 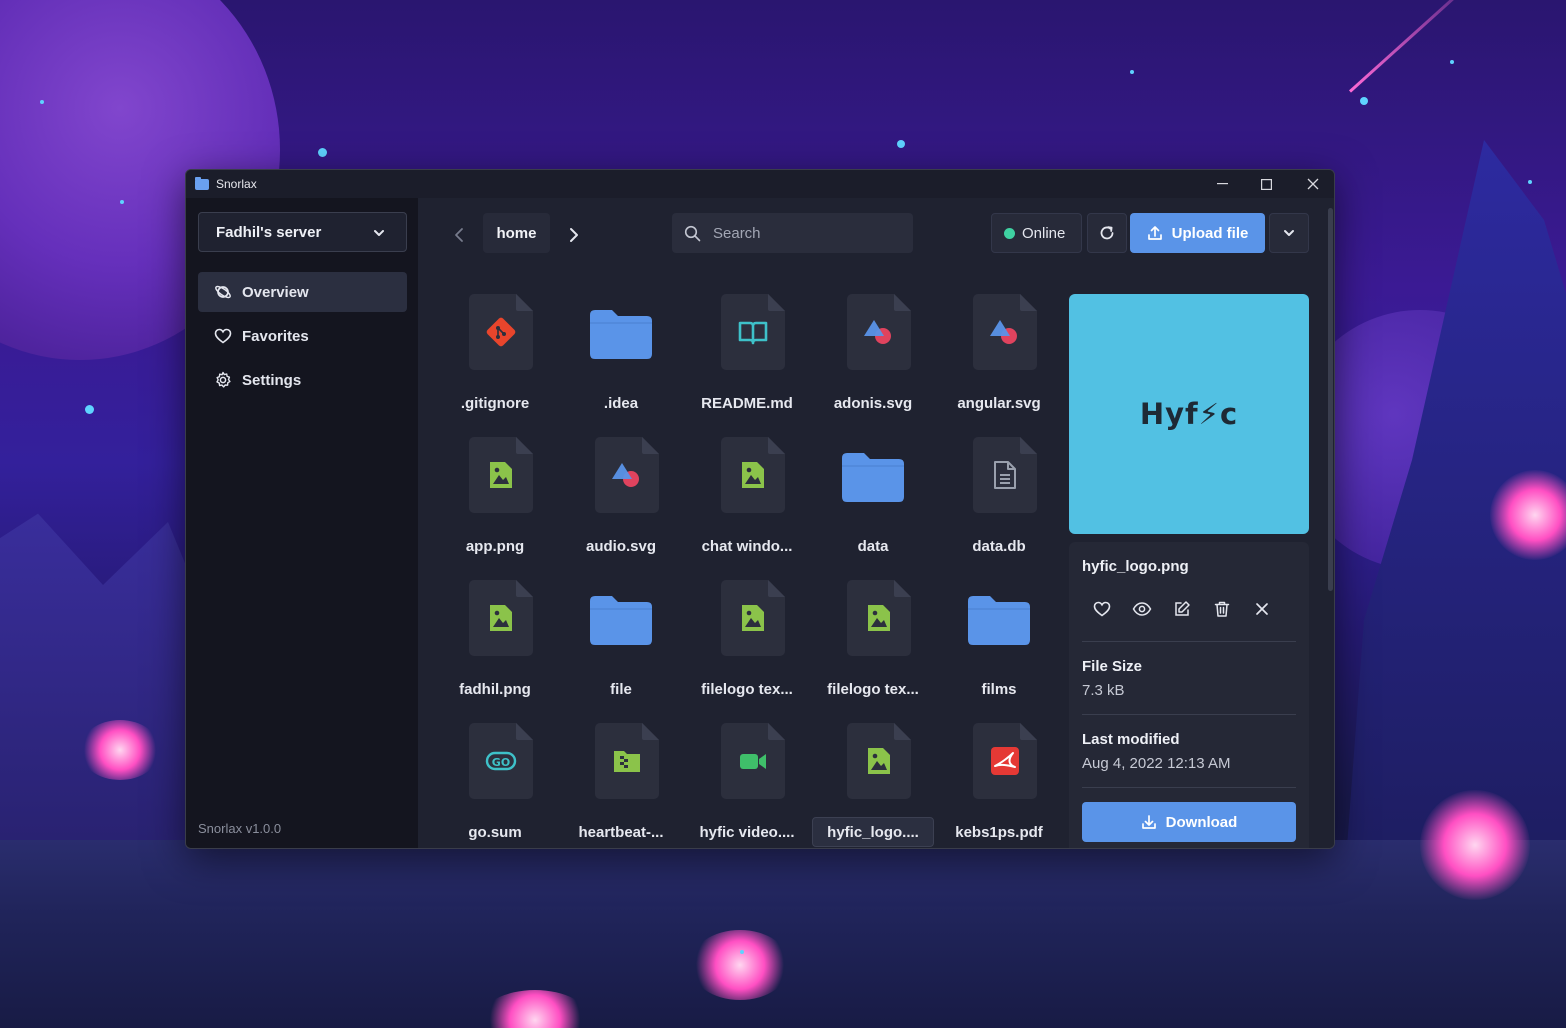 I want to click on chevron-left-icon, so click(x=459, y=235).